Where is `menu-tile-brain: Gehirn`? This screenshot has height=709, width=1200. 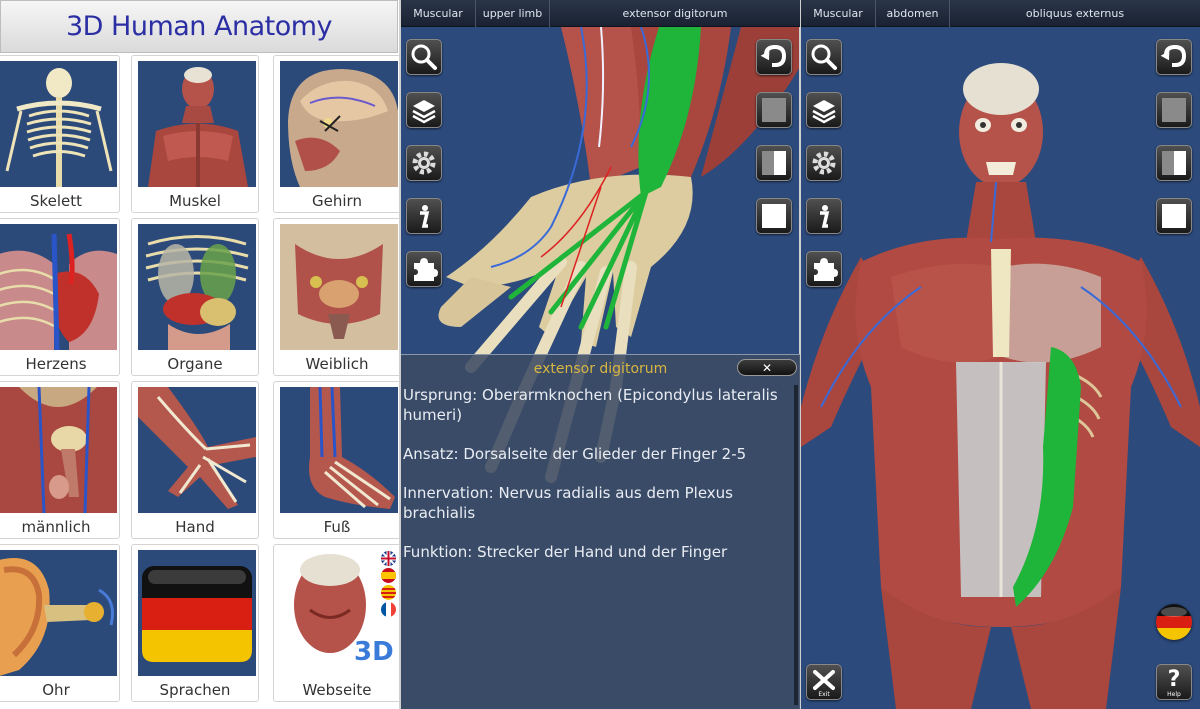 menu-tile-brain: Gehirn is located at coordinates (337, 134).